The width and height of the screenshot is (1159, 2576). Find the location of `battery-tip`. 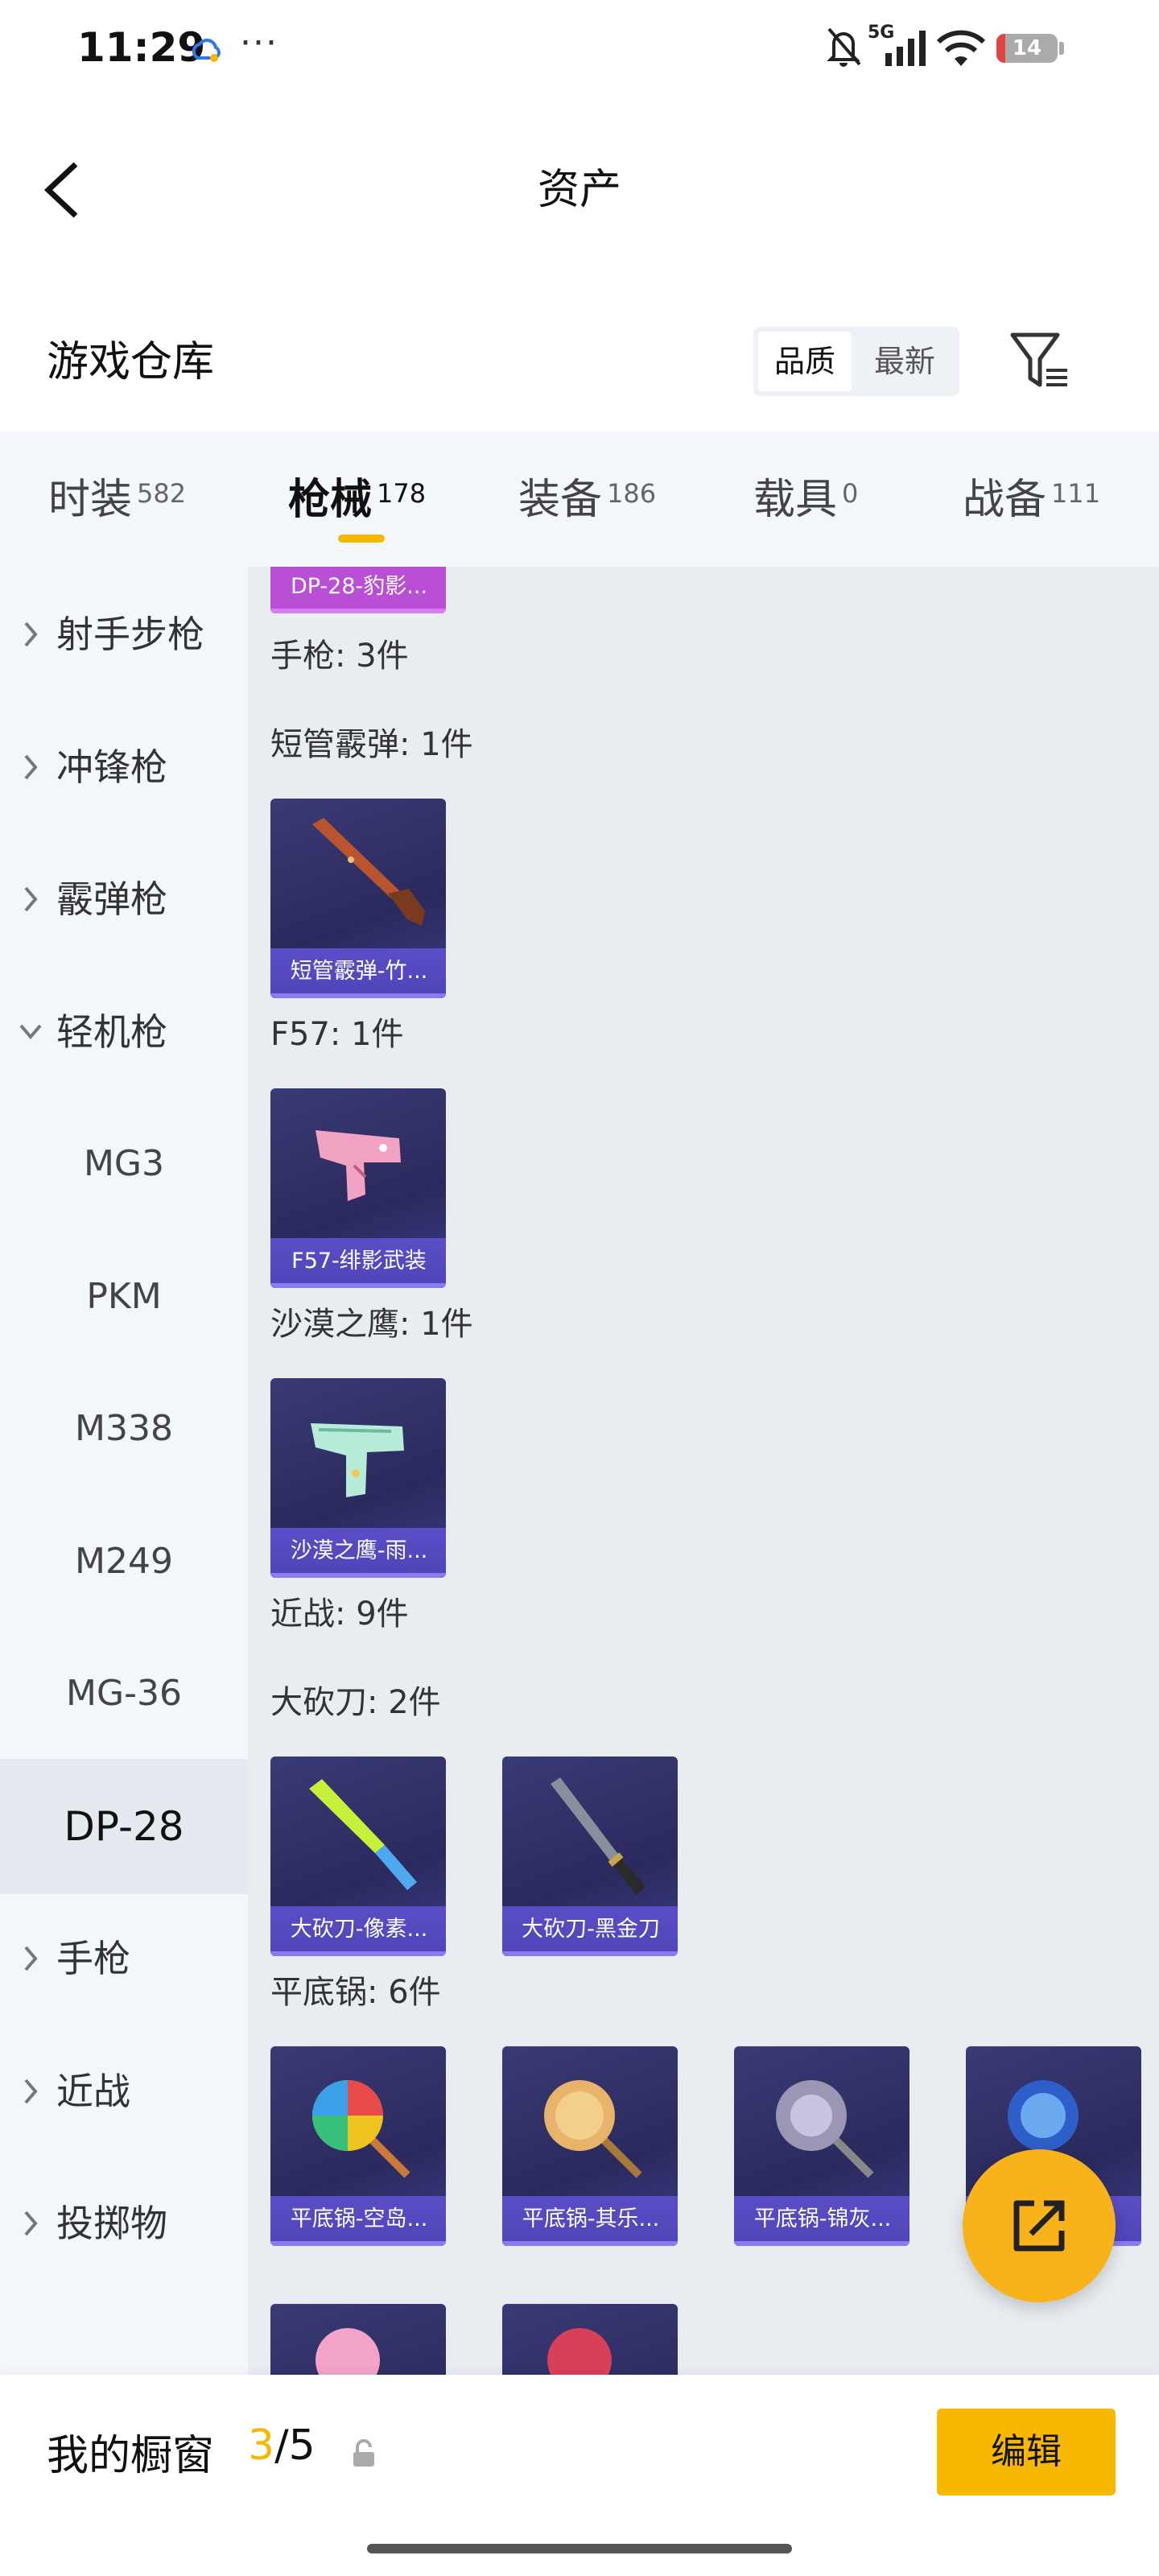

battery-tip is located at coordinates (1061, 48).